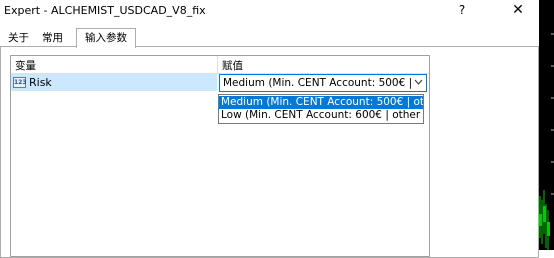 Image resolution: width=554 pixels, height=258 pixels. What do you see at coordinates (232, 65) in the screenshot?
I see `column-header-value: 赋值` at bounding box center [232, 65].